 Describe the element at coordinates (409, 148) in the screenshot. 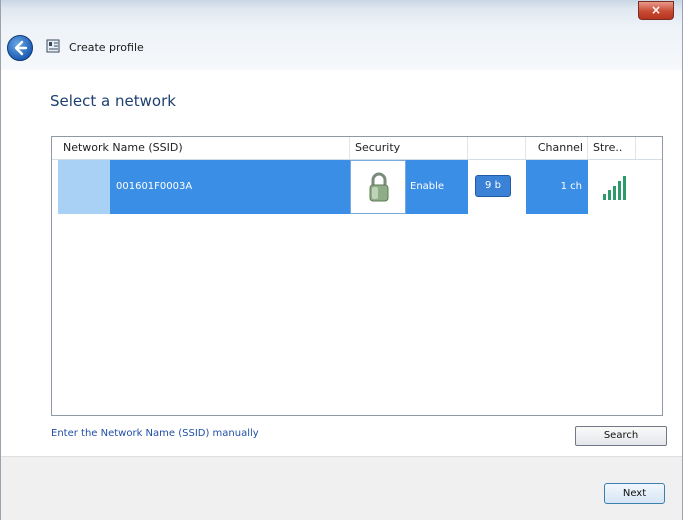

I see `column-header-security: Security` at that location.